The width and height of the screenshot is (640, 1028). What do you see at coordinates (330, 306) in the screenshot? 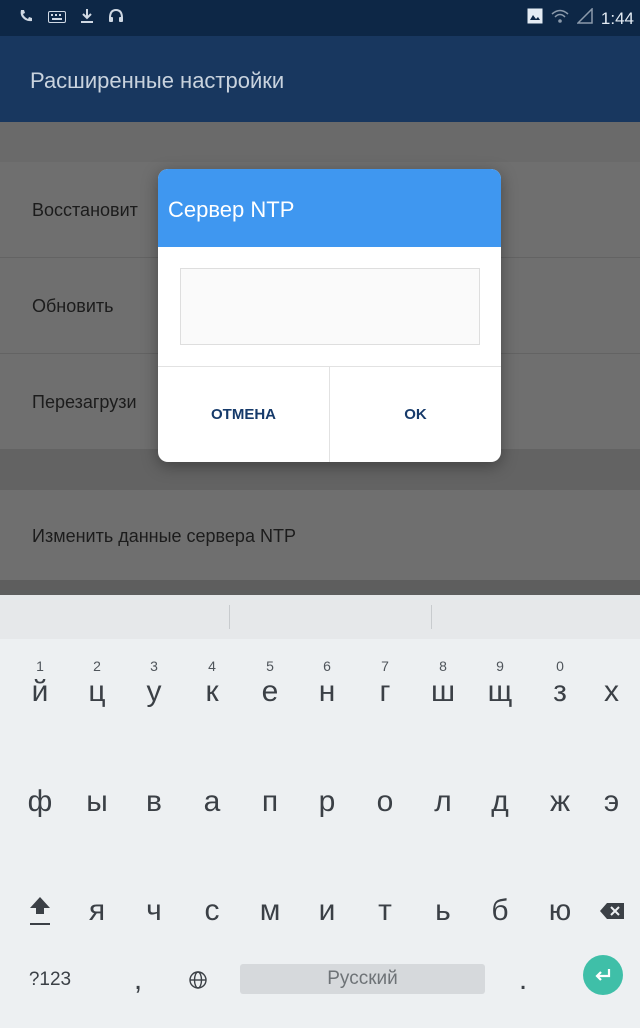
I see `ntp-server-input` at bounding box center [330, 306].